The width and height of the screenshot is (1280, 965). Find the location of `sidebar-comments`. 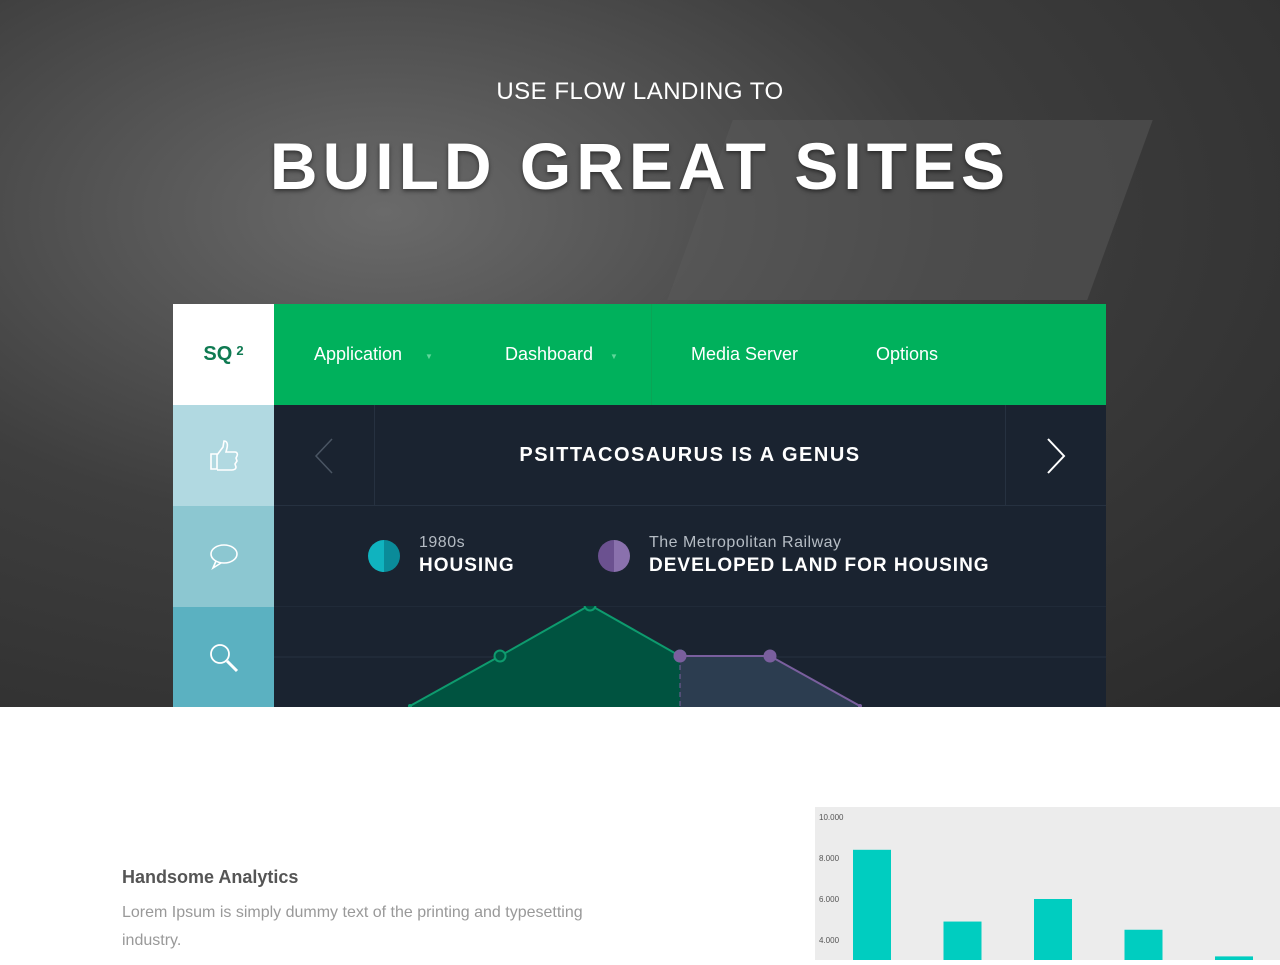

sidebar-comments is located at coordinates (223, 556).